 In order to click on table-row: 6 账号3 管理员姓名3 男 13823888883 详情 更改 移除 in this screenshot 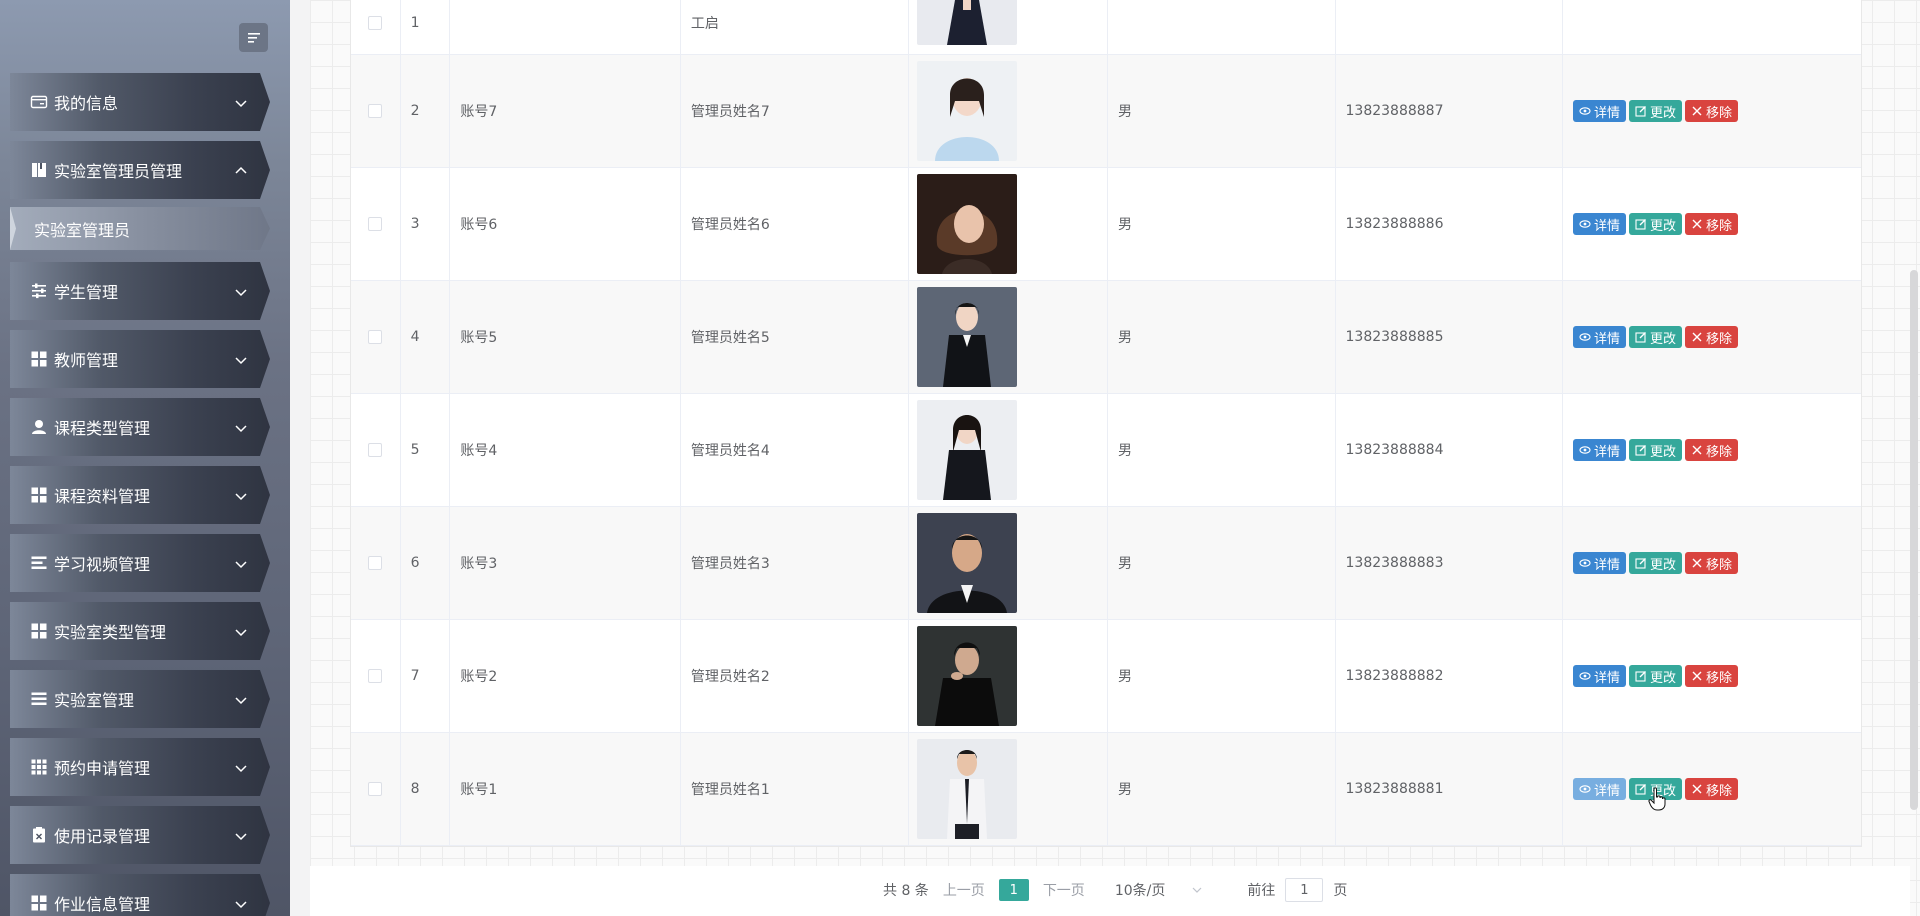, I will do `click(1106, 563)`.